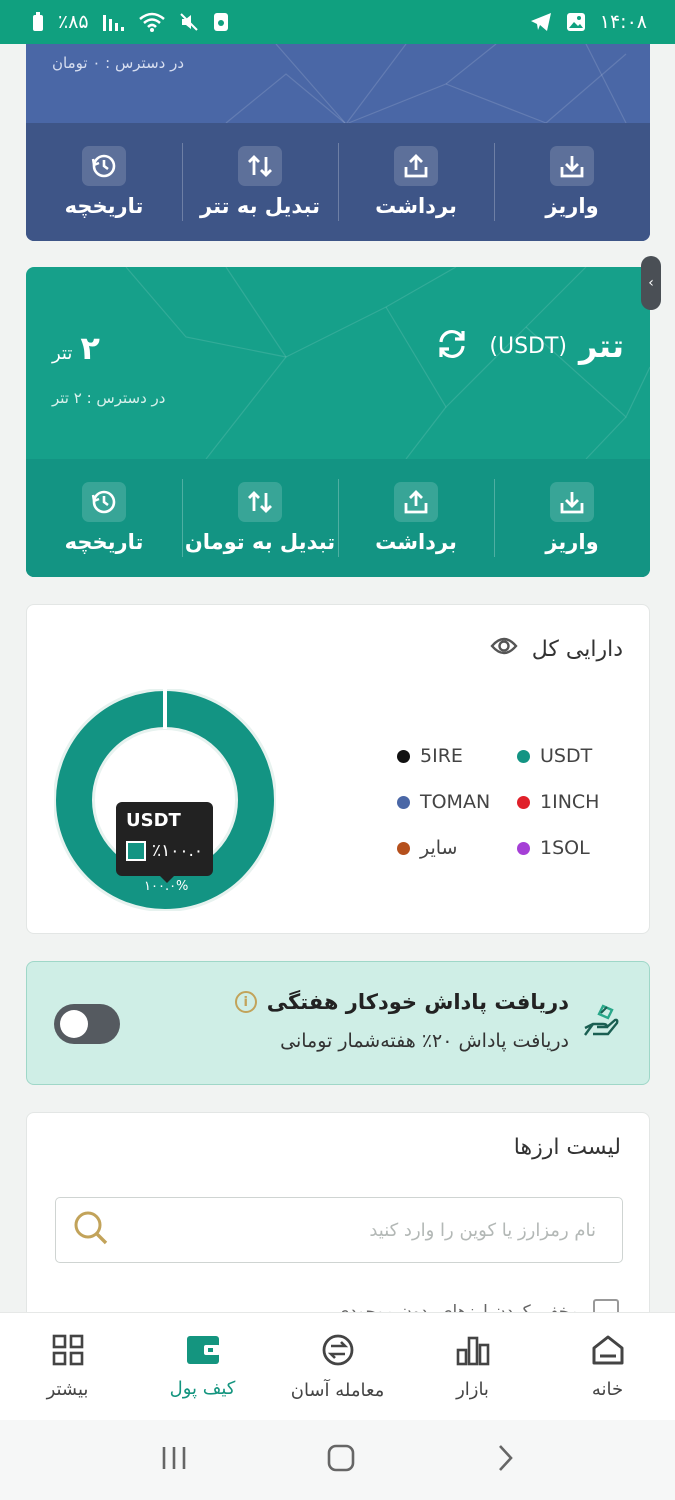  I want to click on chart-tooltip: USDT ٪۱۰۰.۰, so click(164, 842).